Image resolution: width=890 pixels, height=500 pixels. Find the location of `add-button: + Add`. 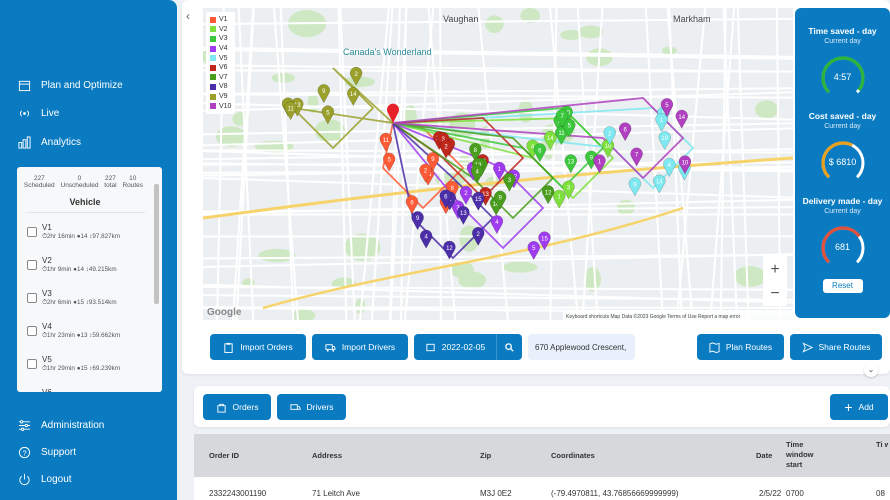

add-button: + Add is located at coordinates (859, 407).